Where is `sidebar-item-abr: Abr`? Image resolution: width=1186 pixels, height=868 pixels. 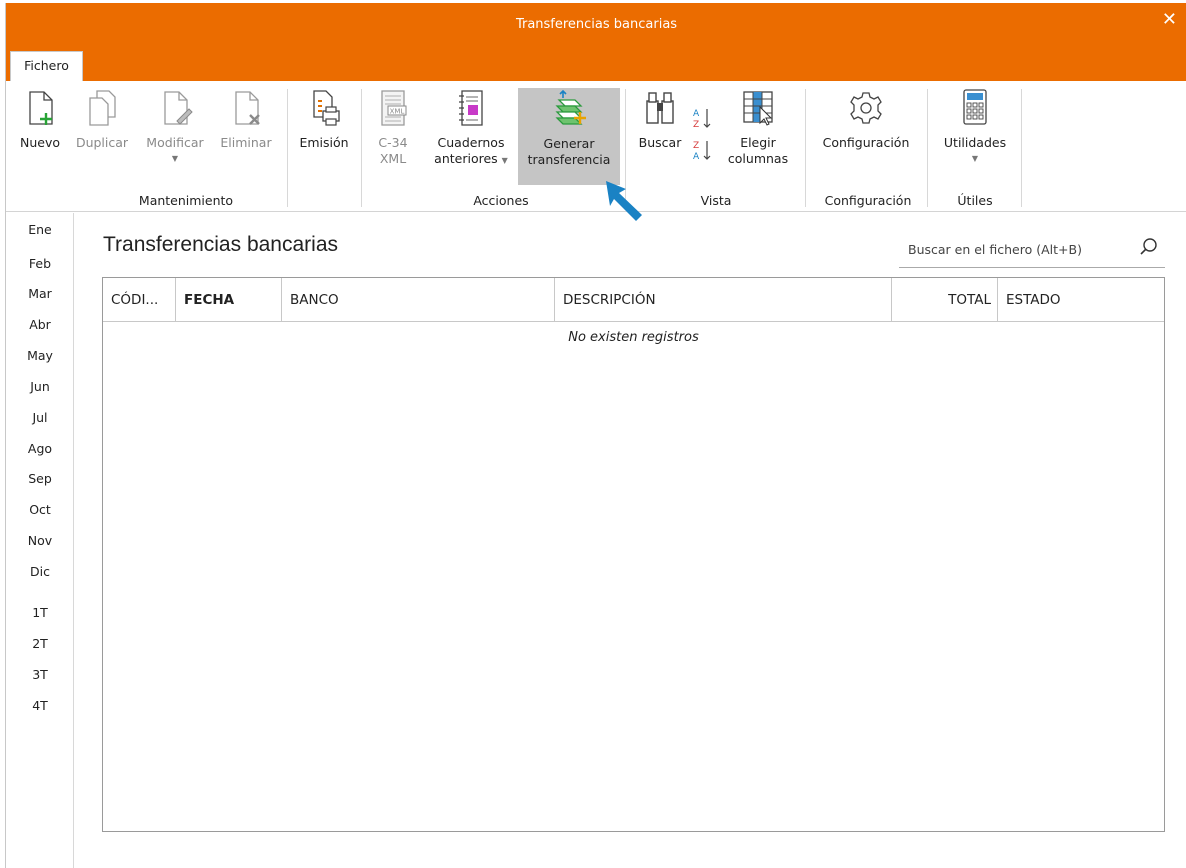
sidebar-item-abr: Abr is located at coordinates (40, 324).